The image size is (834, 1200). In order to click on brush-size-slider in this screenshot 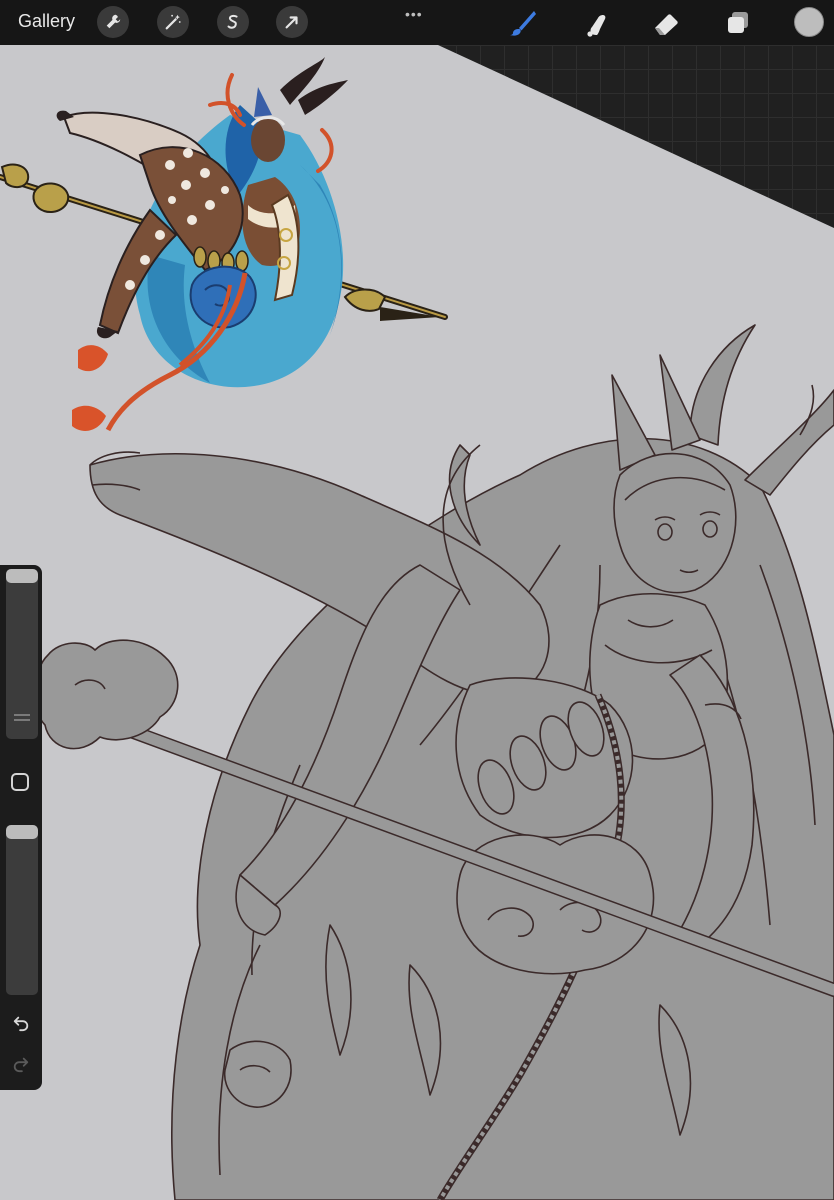, I will do `click(22, 654)`.